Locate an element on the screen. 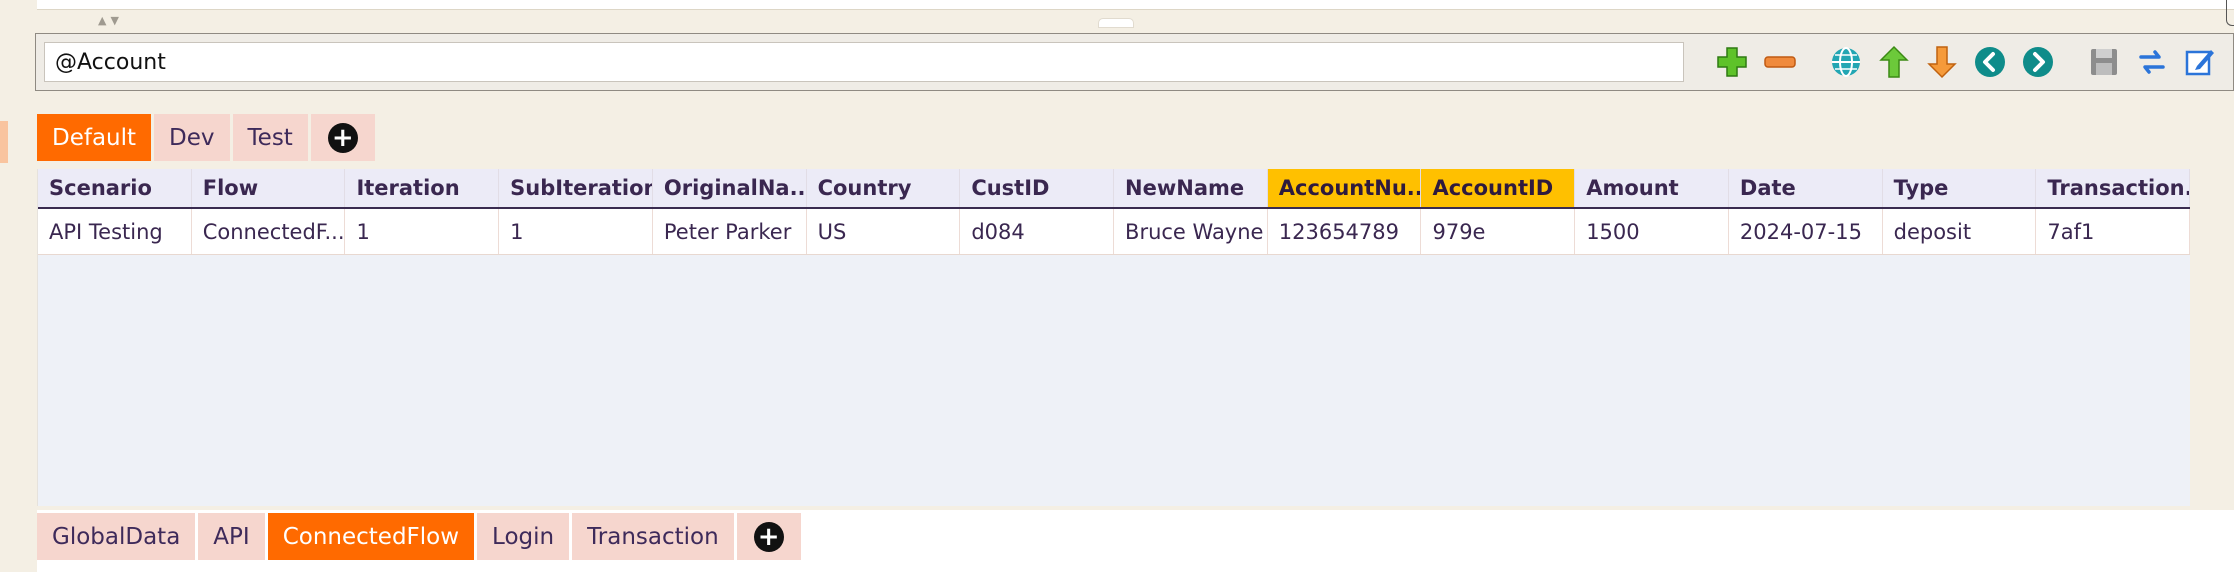  add-sheet-button: + is located at coordinates (768, 536).